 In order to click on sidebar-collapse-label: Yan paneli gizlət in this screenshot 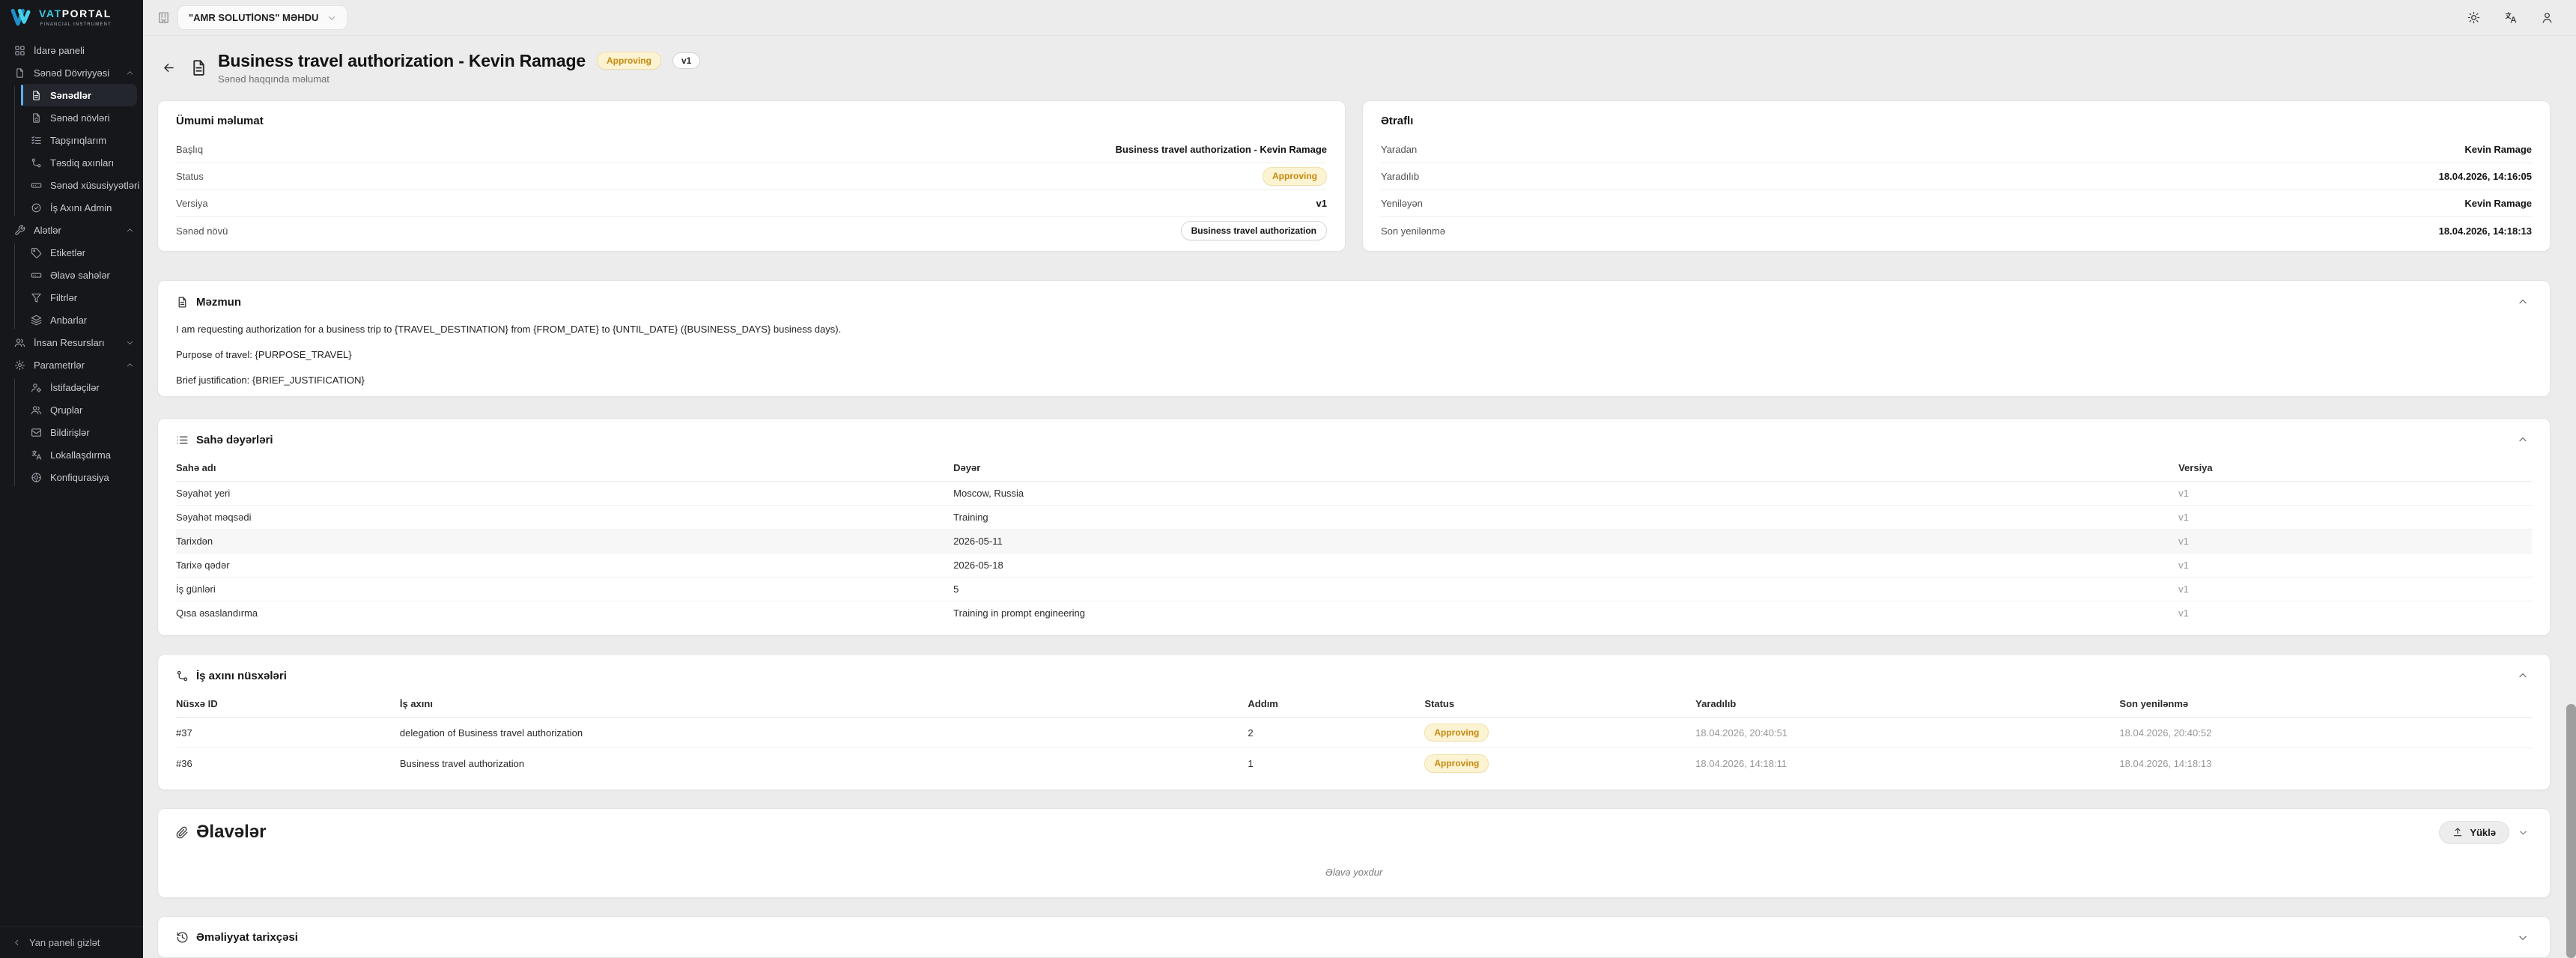, I will do `click(64, 943)`.